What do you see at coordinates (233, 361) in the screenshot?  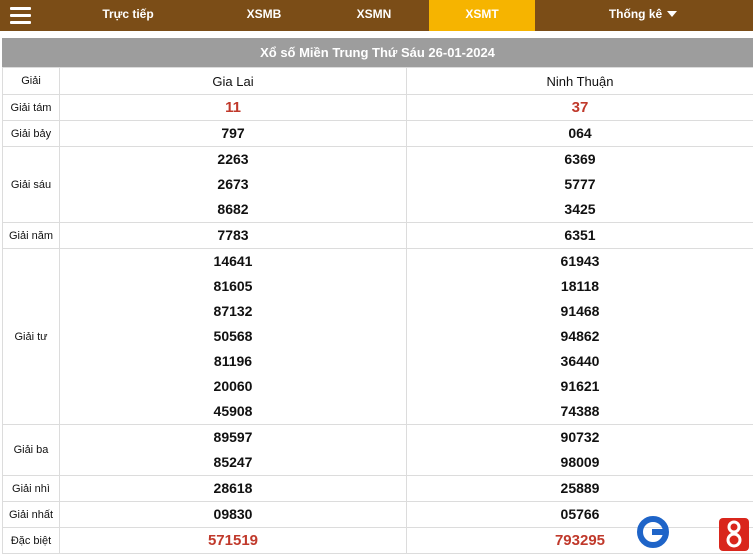 I see `prize-number: 81196` at bounding box center [233, 361].